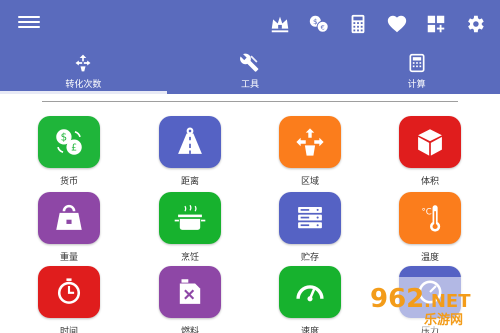  I want to click on category-temperature: °C 温度, so click(430, 227).